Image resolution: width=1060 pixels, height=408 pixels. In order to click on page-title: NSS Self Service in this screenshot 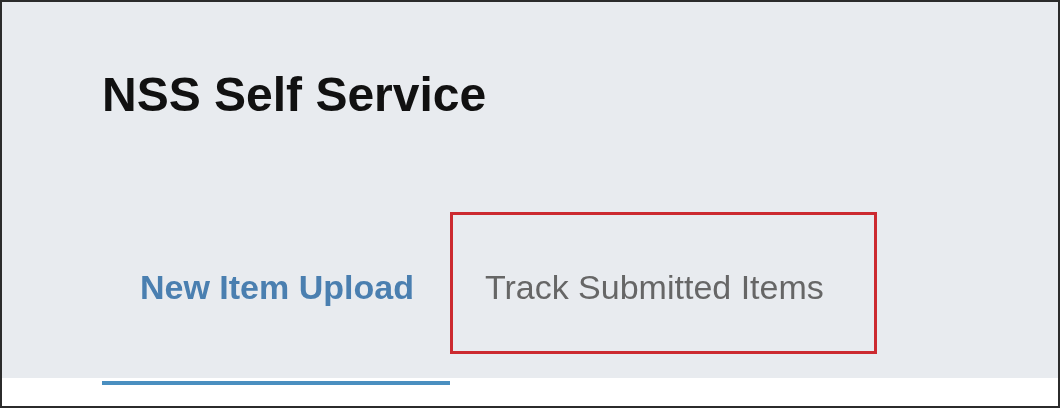, I will do `click(295, 95)`.